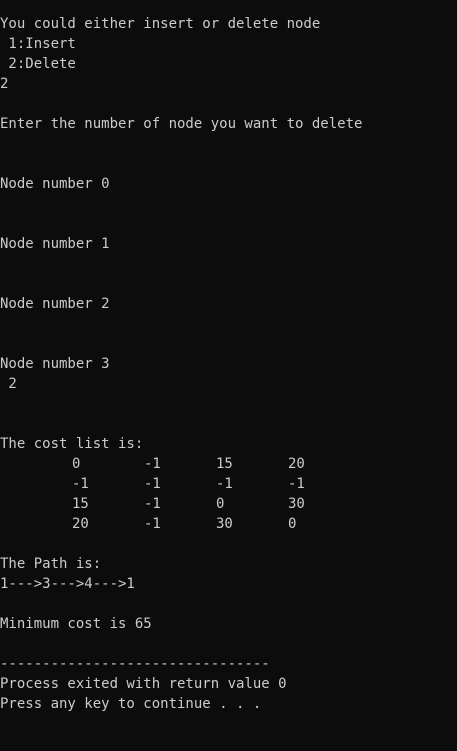  Describe the element at coordinates (55, 364) in the screenshot. I see `node-number-3: Node number 3` at that location.